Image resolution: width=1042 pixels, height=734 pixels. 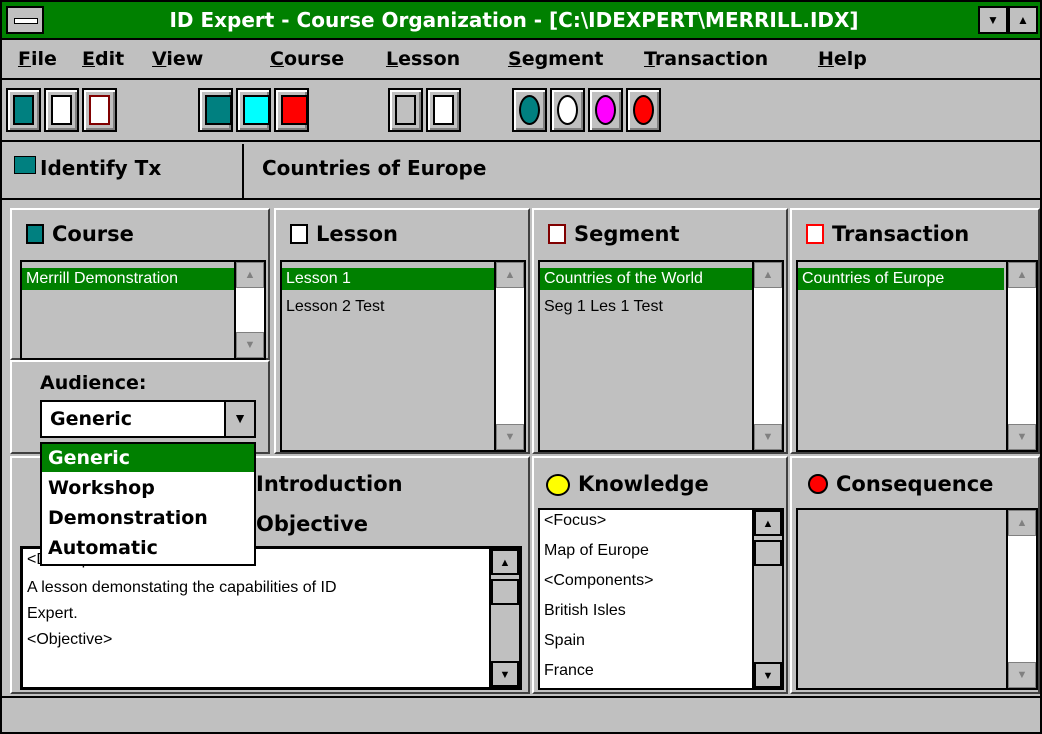 I want to click on menu-edit: Edit, so click(x=103, y=59).